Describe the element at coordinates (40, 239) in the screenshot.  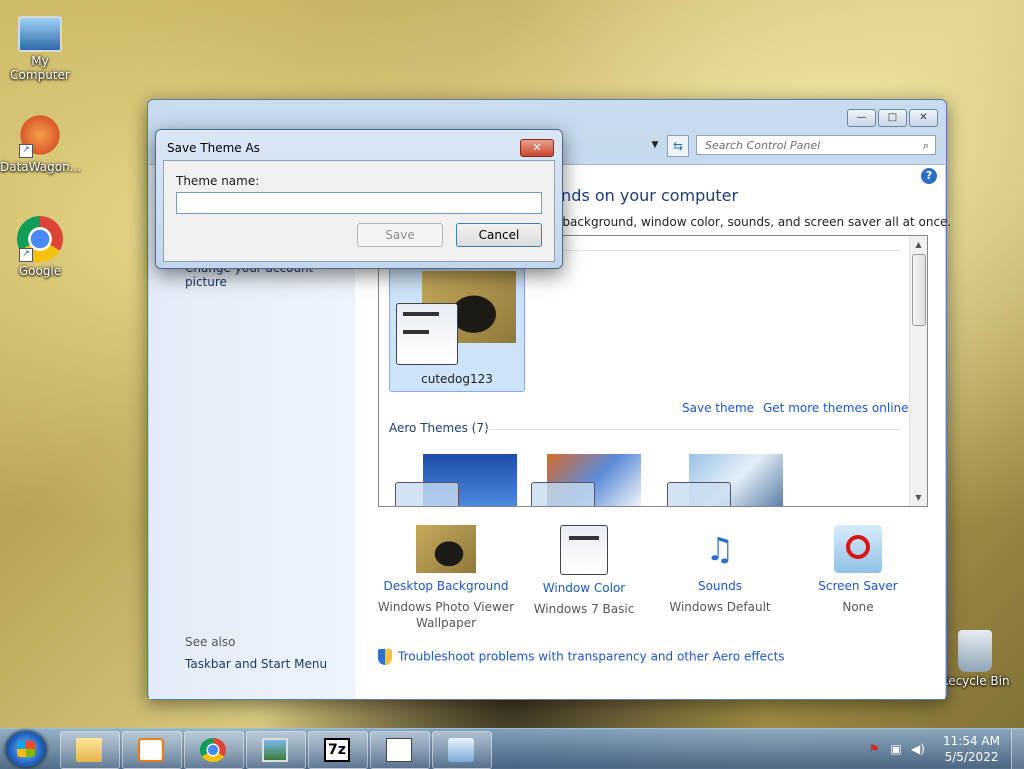
I see `chrome-icon: ↗` at that location.